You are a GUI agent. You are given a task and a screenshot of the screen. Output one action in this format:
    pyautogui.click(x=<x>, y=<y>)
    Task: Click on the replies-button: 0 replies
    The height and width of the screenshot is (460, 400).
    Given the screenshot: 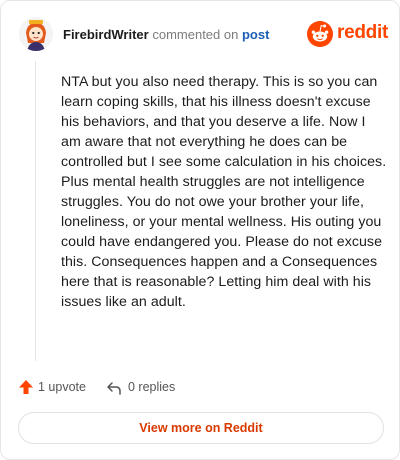 What is the action you would take?
    pyautogui.click(x=156, y=388)
    